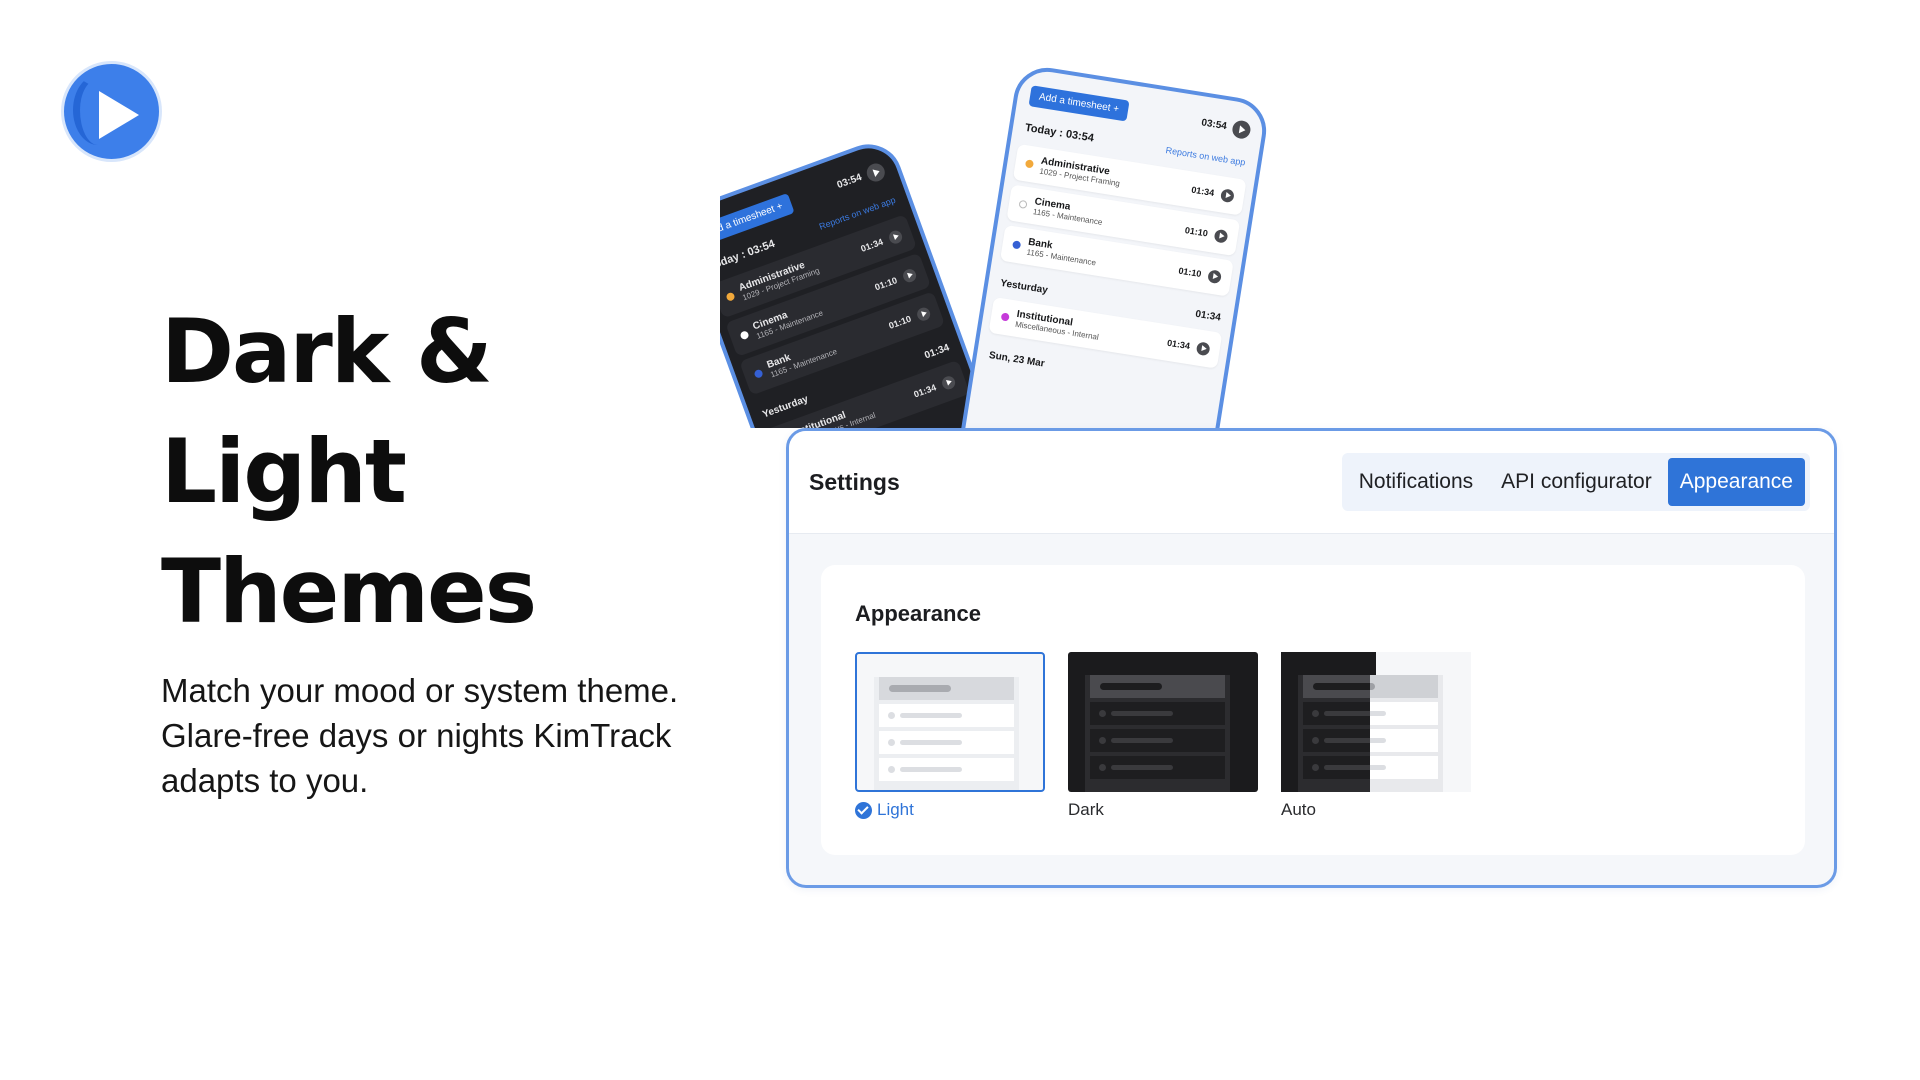 This screenshot has width=1920, height=1080. I want to click on theme-option-auto: Auto, so click(1376, 736).